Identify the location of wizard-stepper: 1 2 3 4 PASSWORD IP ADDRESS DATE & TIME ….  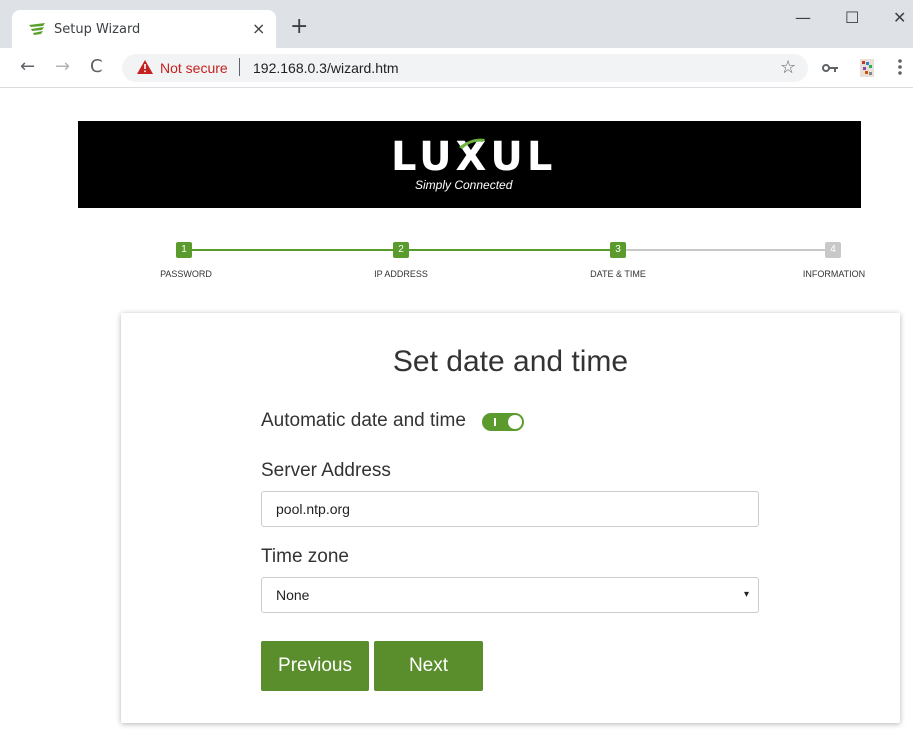
(456, 263).